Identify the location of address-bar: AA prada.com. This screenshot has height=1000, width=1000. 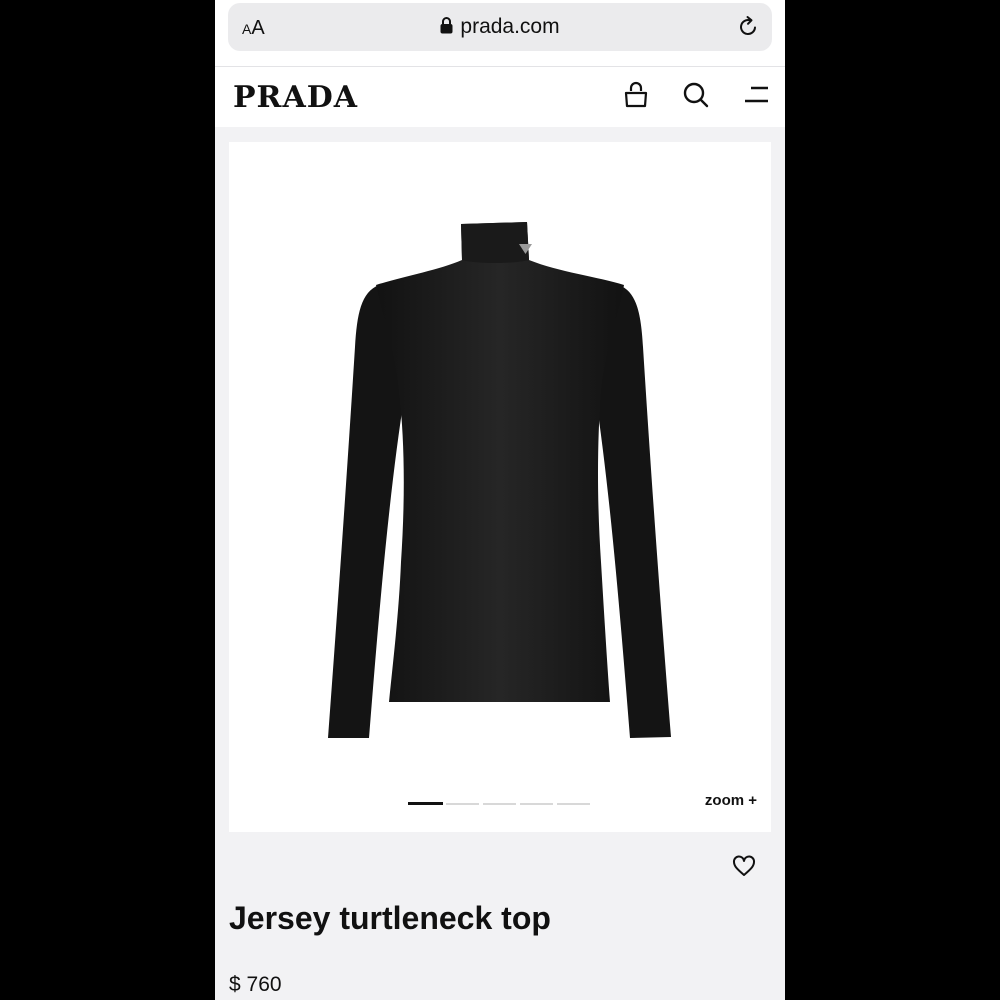
(500, 27).